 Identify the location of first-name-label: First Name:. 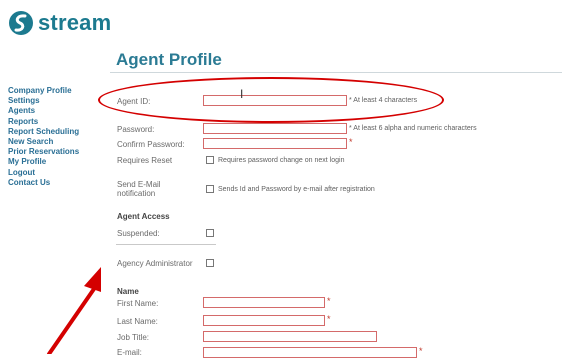
(138, 303).